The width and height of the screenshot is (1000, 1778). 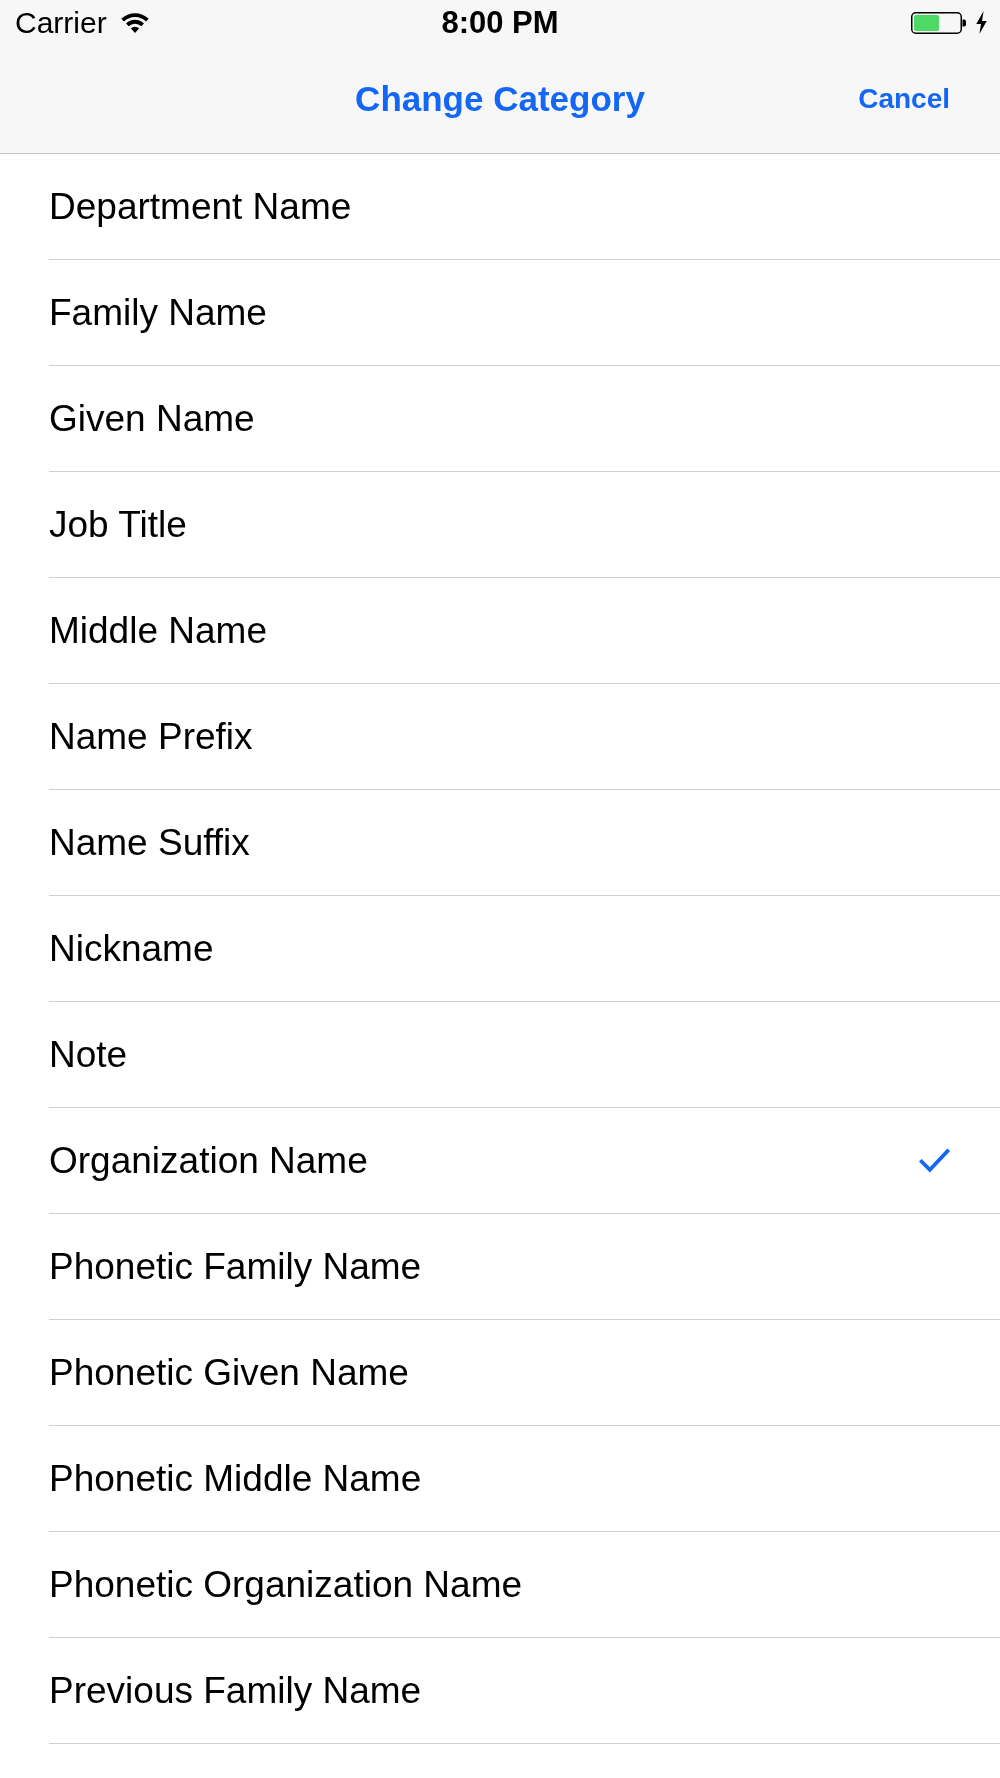 I want to click on cancel-button: Cancel, so click(x=904, y=99).